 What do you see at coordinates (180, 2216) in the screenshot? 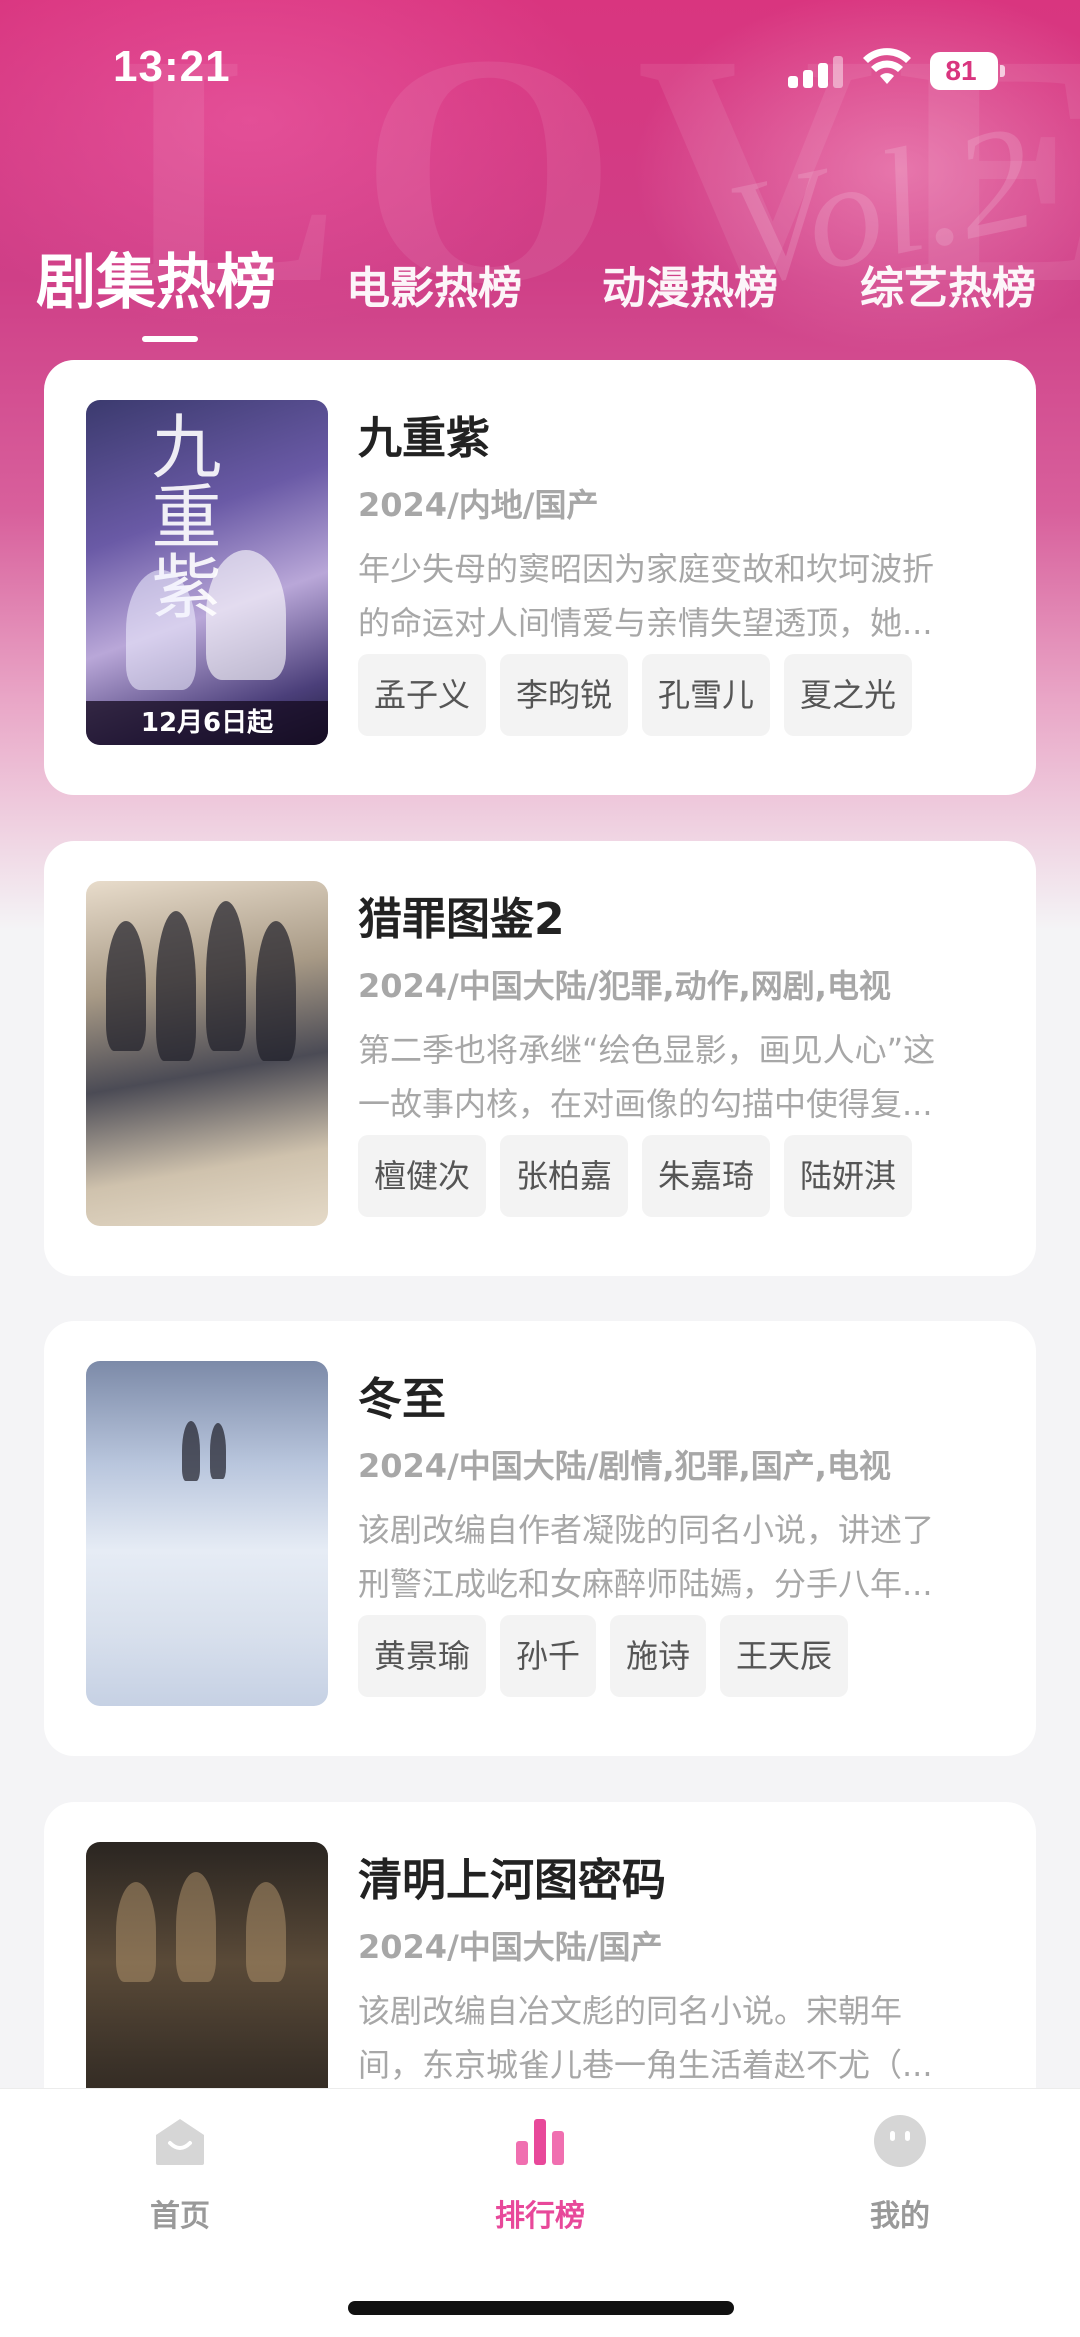
I see `nav-label: 首页` at bounding box center [180, 2216].